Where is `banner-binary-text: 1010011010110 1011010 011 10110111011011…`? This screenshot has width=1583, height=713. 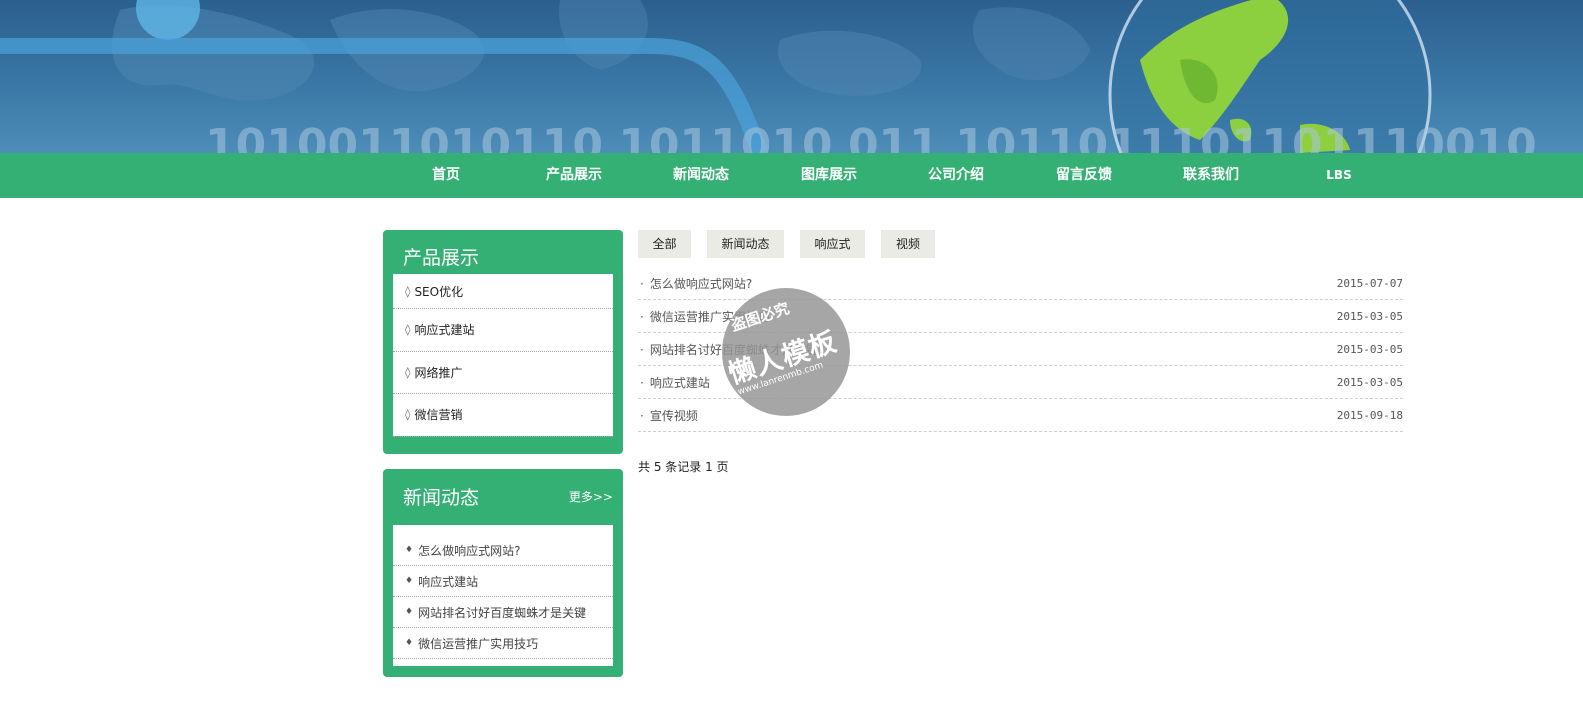 banner-binary-text: 1010011010110 1011010 011 10110111011011… is located at coordinates (871, 136).